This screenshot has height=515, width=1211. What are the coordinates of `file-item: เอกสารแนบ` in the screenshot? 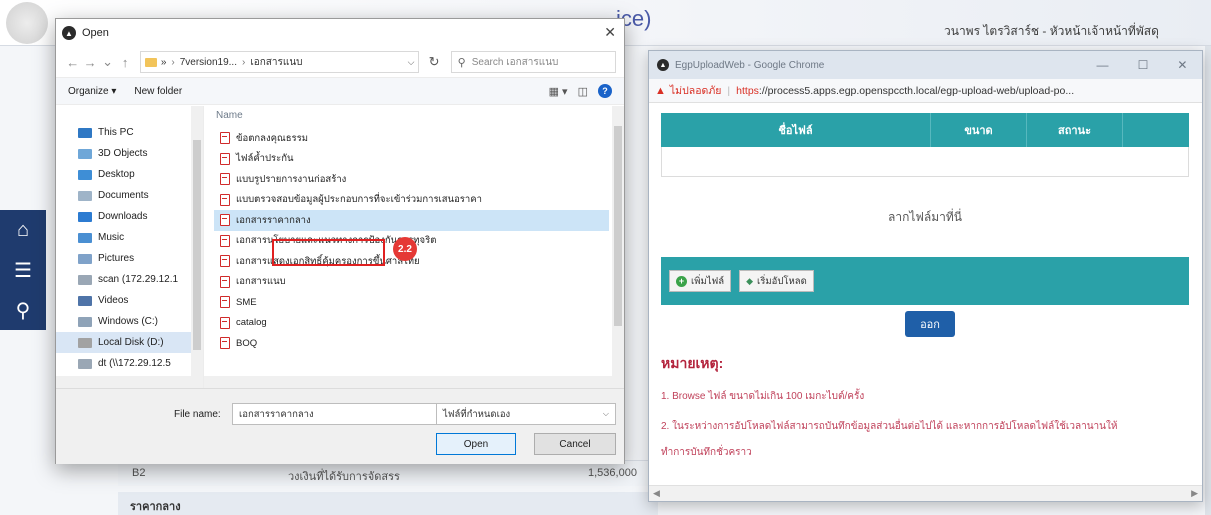 It's located at (414, 282).